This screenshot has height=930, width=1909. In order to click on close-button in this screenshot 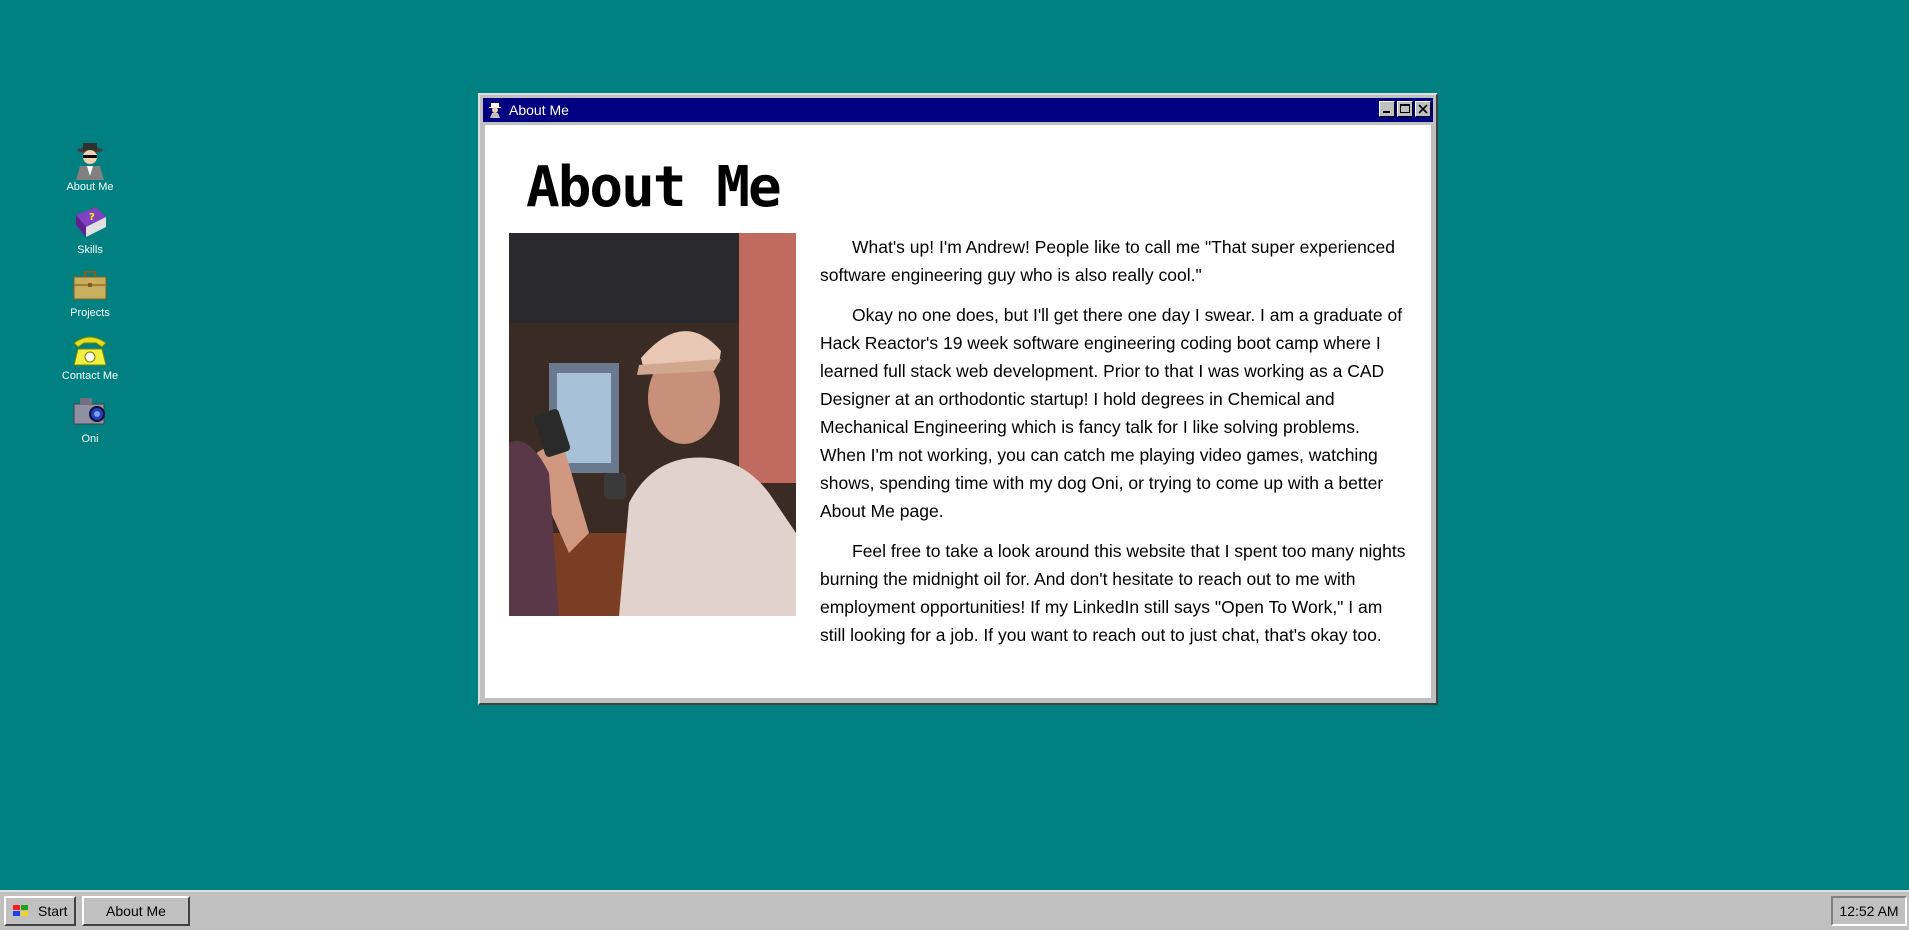, I will do `click(1423, 109)`.